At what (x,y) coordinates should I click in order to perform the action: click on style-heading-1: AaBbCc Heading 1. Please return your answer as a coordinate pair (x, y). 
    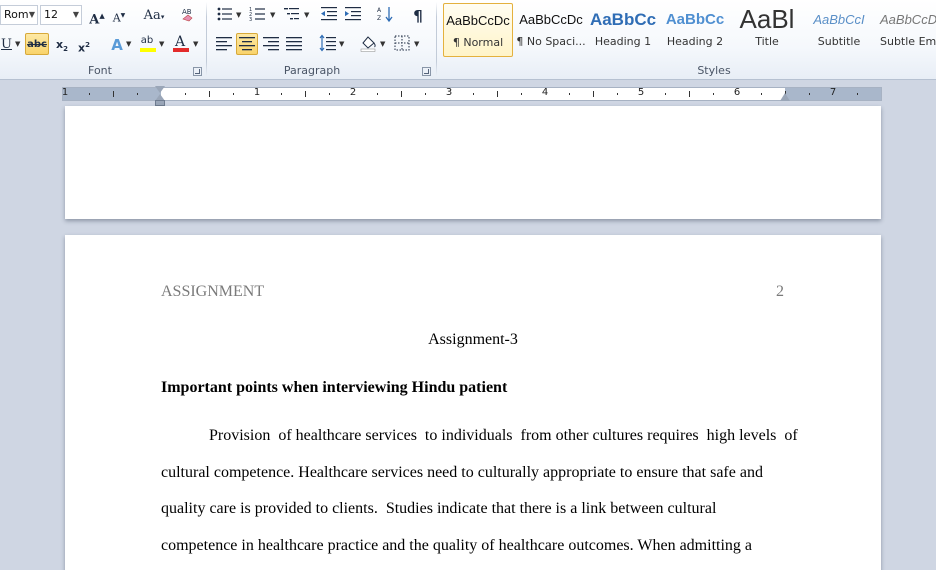
    Looking at the image, I should click on (623, 30).